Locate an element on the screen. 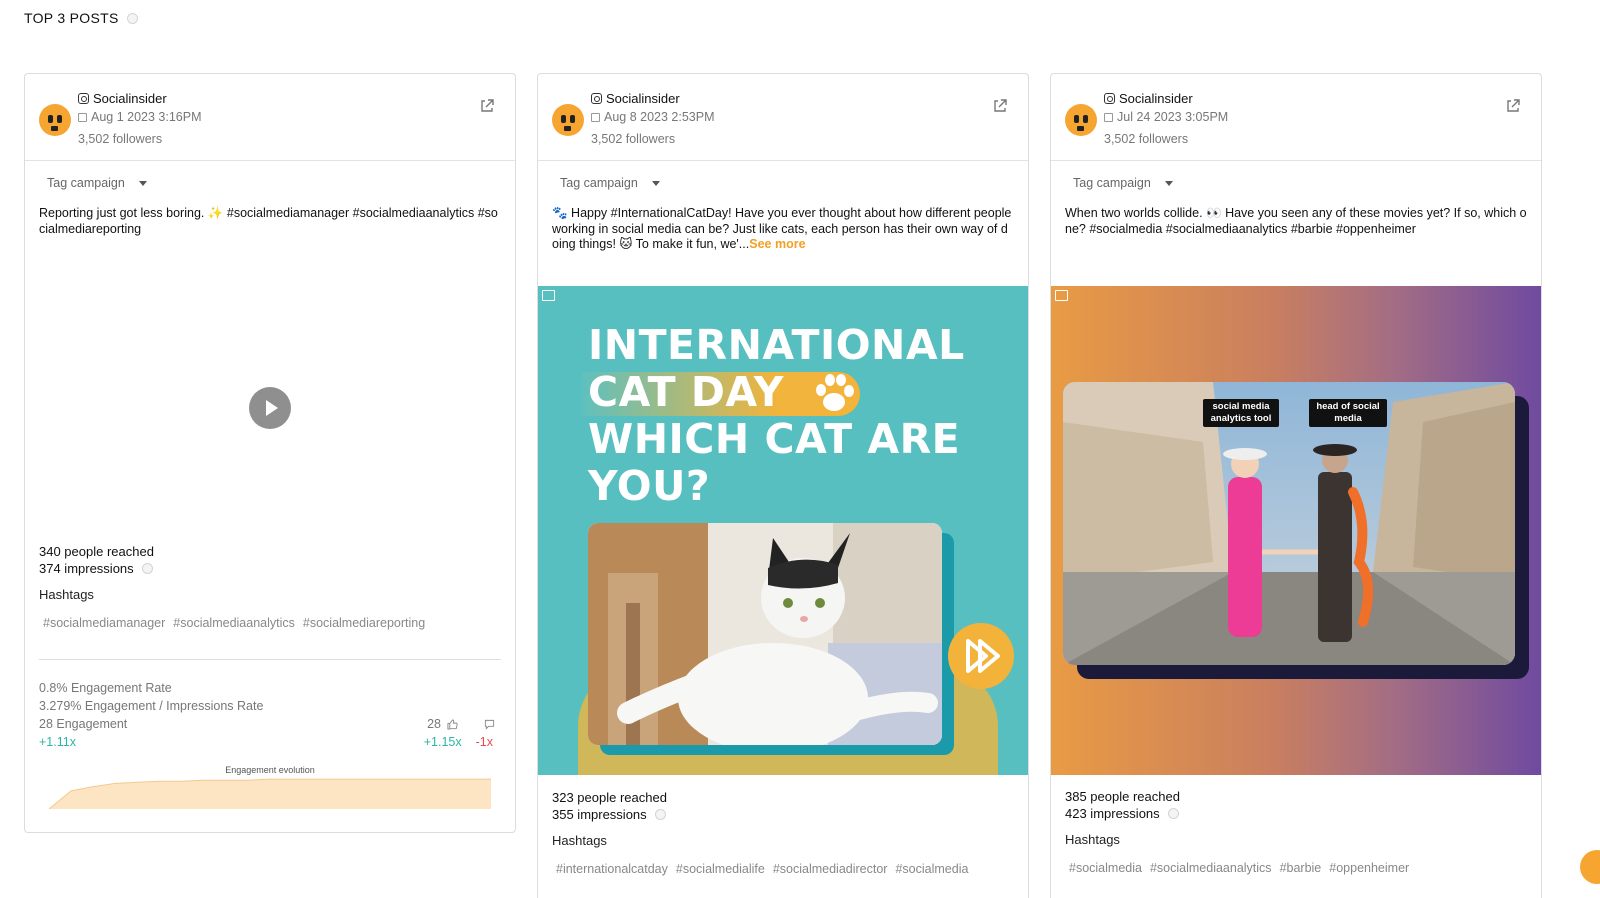  image-headline-line: YOU? is located at coordinates (649, 486).